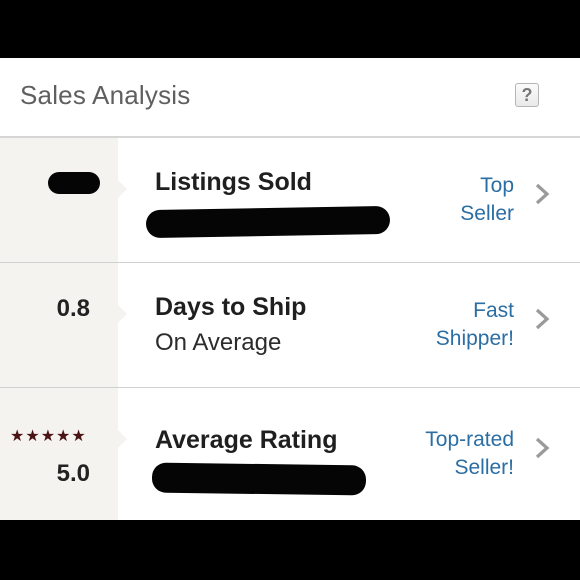  I want to click on redacted-value, so click(74, 183).